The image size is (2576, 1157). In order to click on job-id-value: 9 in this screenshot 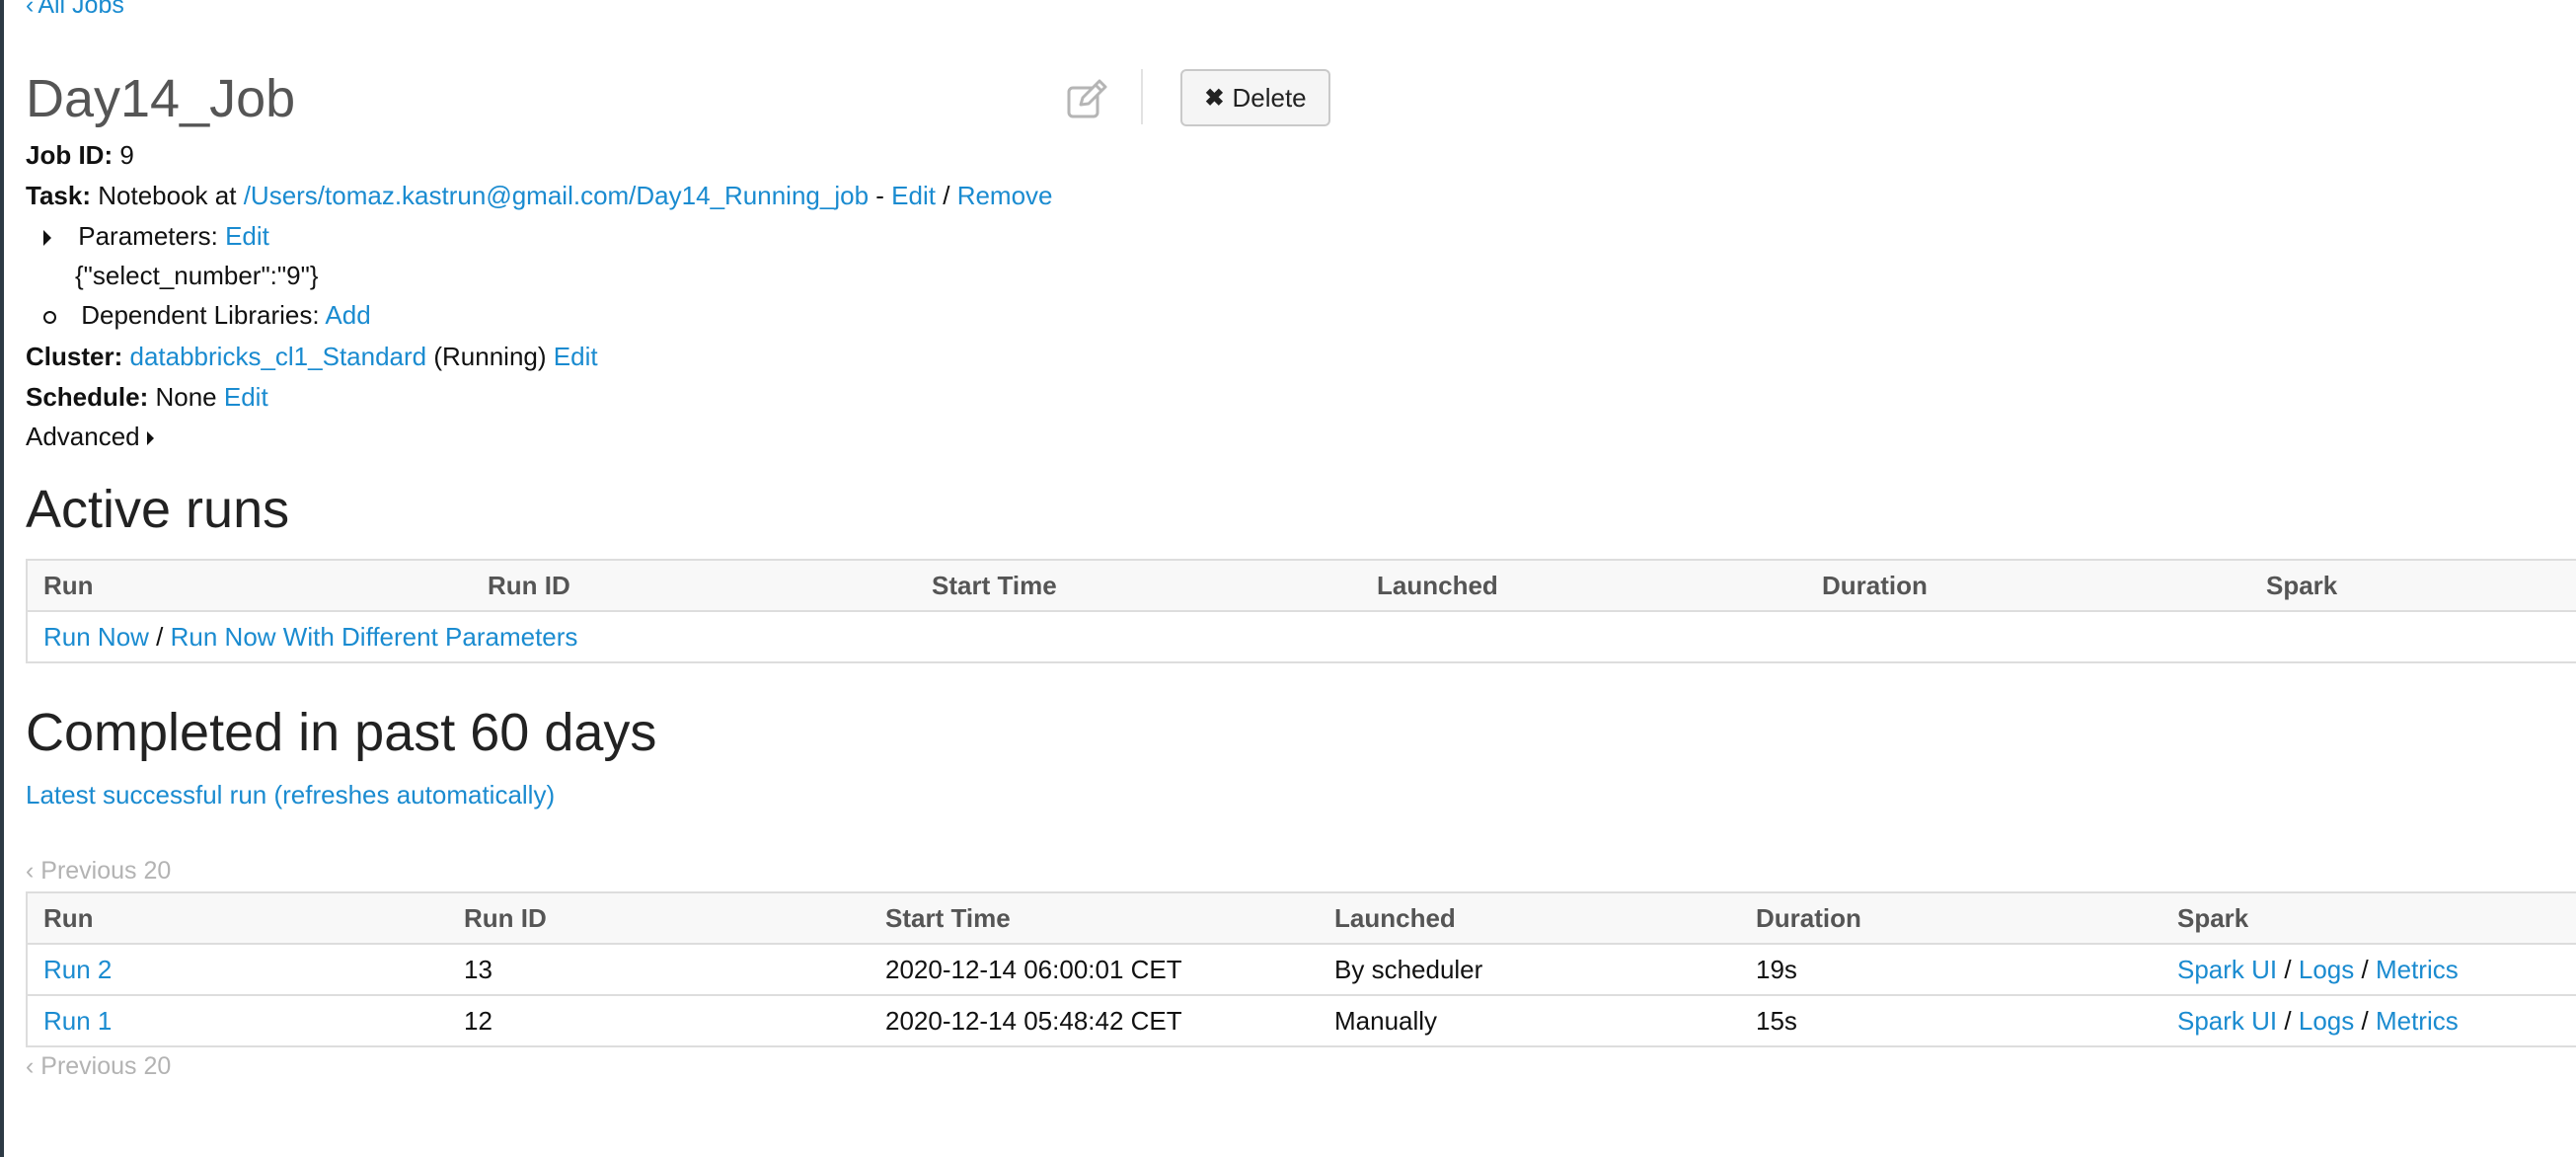, I will do `click(126, 155)`.